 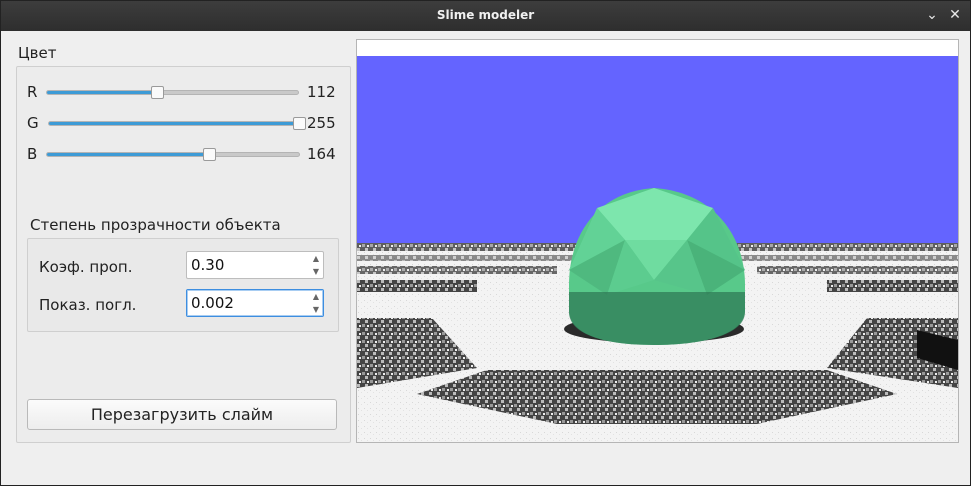 I want to click on slider-row-b: B 164, so click(x=184, y=154).